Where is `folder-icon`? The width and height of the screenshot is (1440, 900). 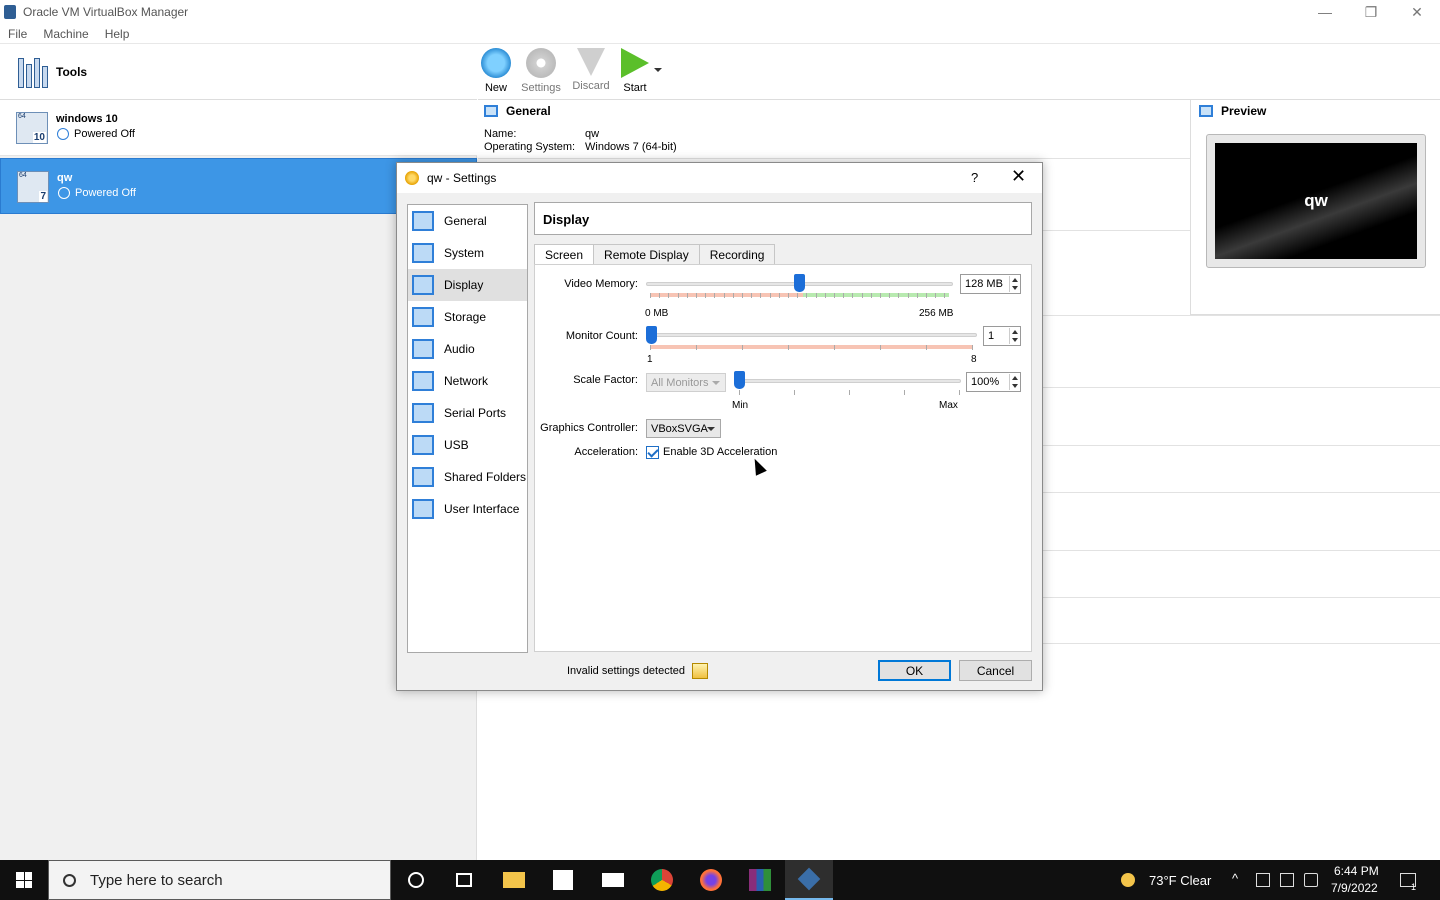 folder-icon is located at coordinates (423, 477).